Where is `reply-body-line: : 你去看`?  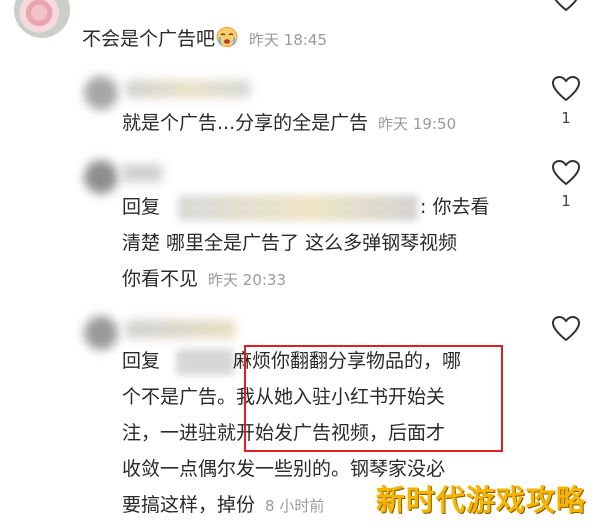 reply-body-line: : 你去看 is located at coordinates (455, 207).